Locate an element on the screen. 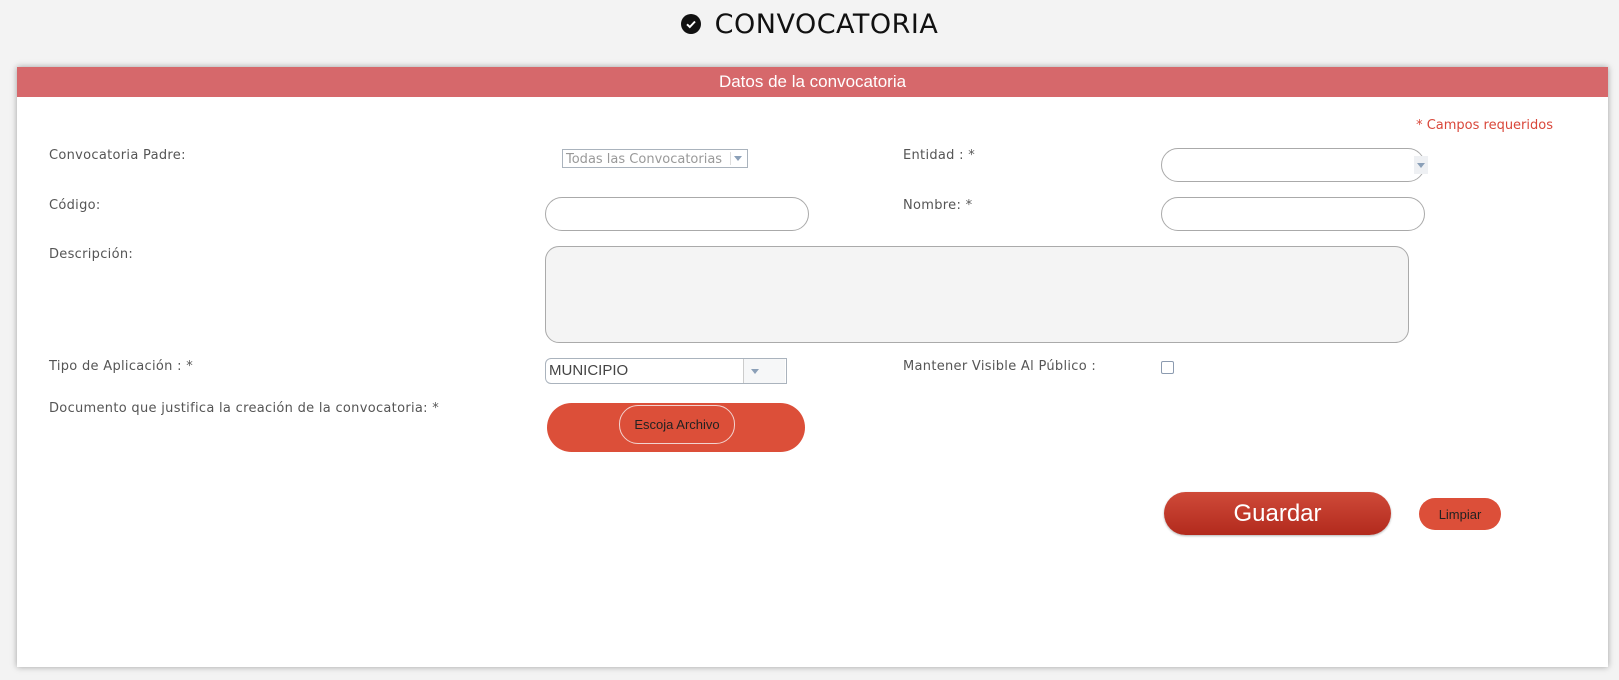 This screenshot has height=680, width=1619. mantener-visible-checkbox is located at coordinates (1167, 367).